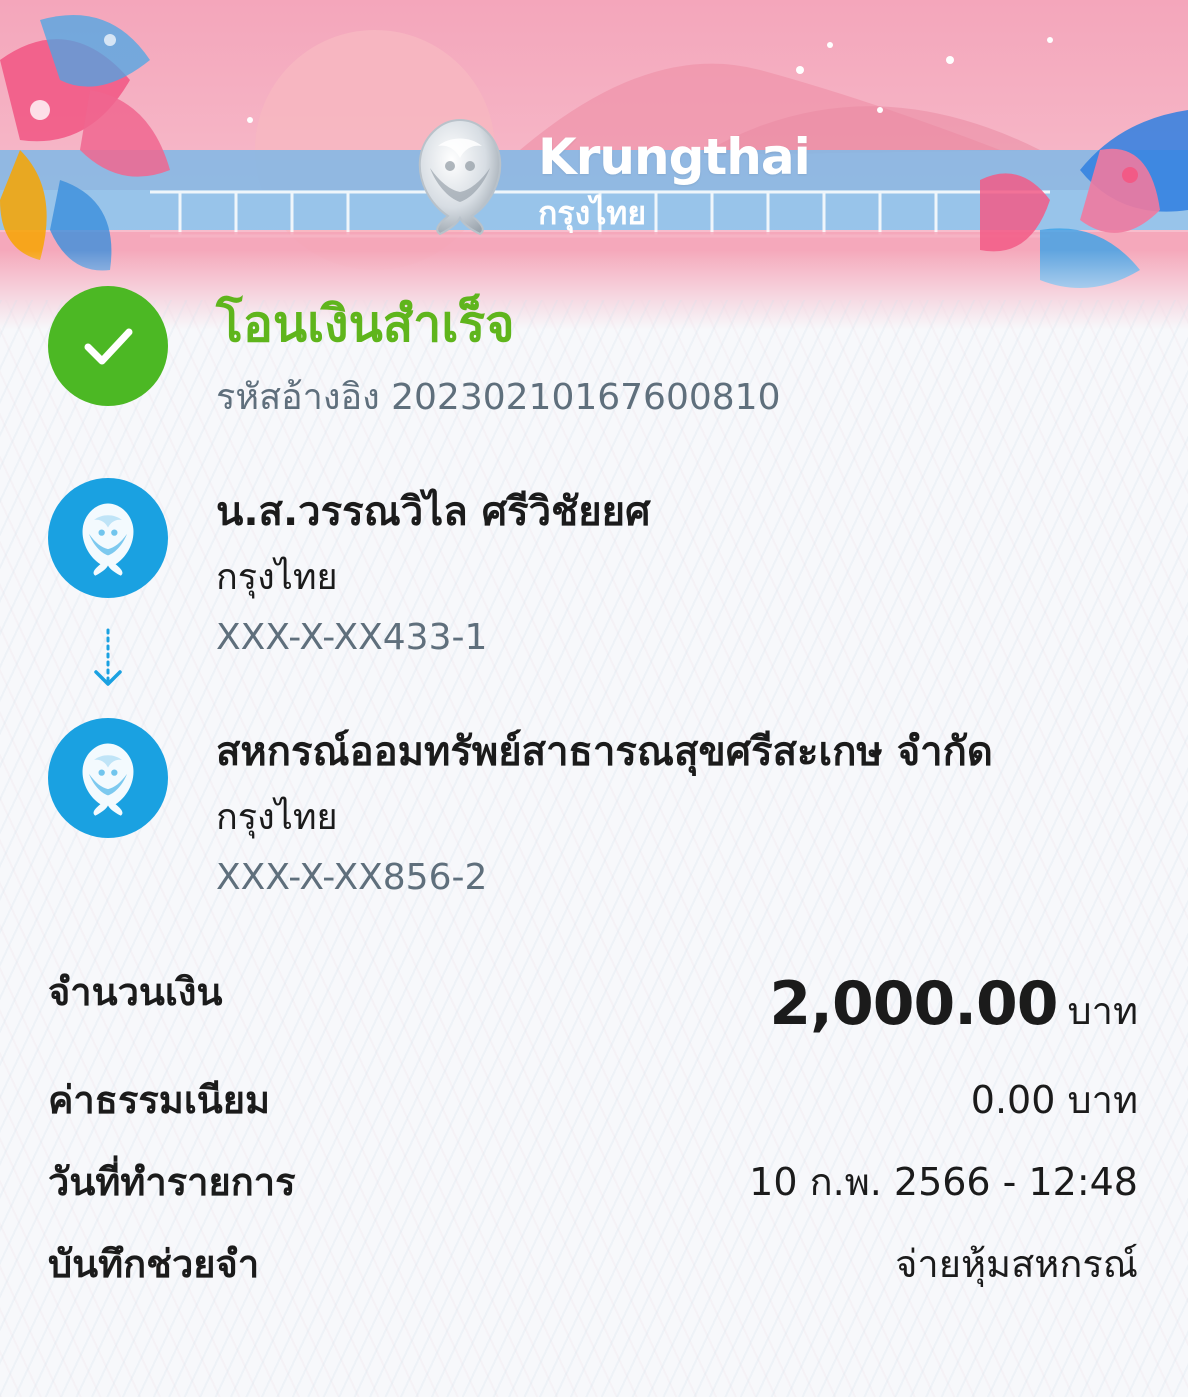 The image size is (1188, 1397). Describe the element at coordinates (460, 177) in the screenshot. I see `krungthai-phoenix-logo-icon` at that location.